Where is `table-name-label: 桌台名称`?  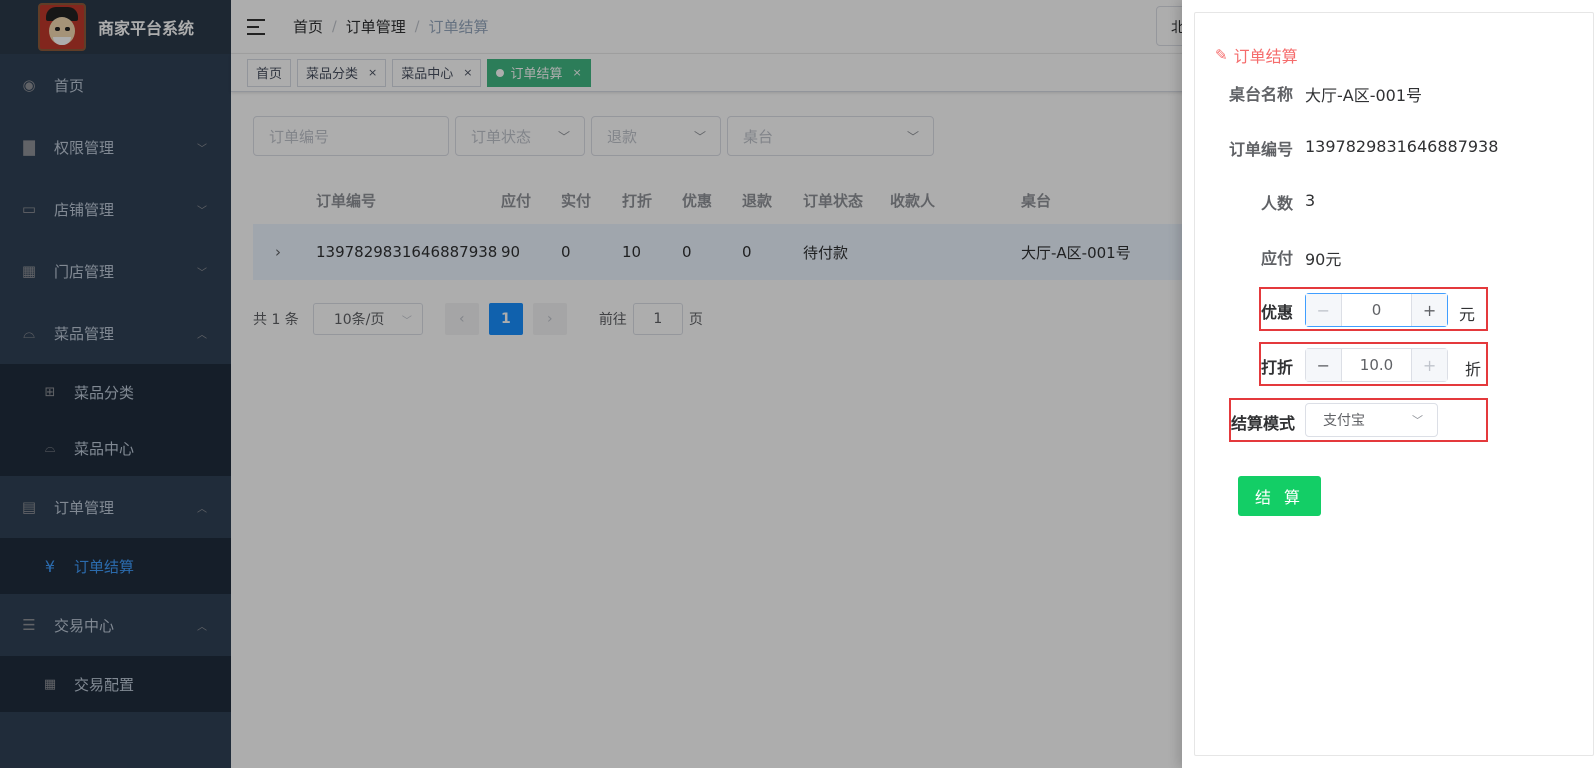
table-name-label: 桌台名称 is located at coordinates (1261, 94).